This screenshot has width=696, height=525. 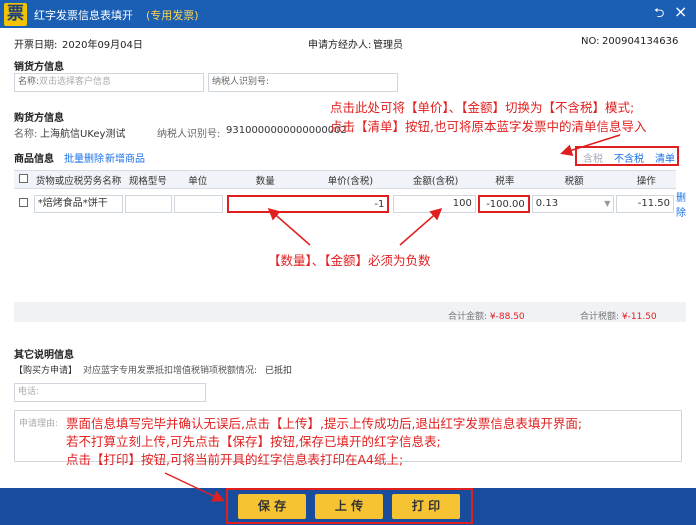 I want to click on chevron-down-icon: ▼, so click(x=607, y=203).